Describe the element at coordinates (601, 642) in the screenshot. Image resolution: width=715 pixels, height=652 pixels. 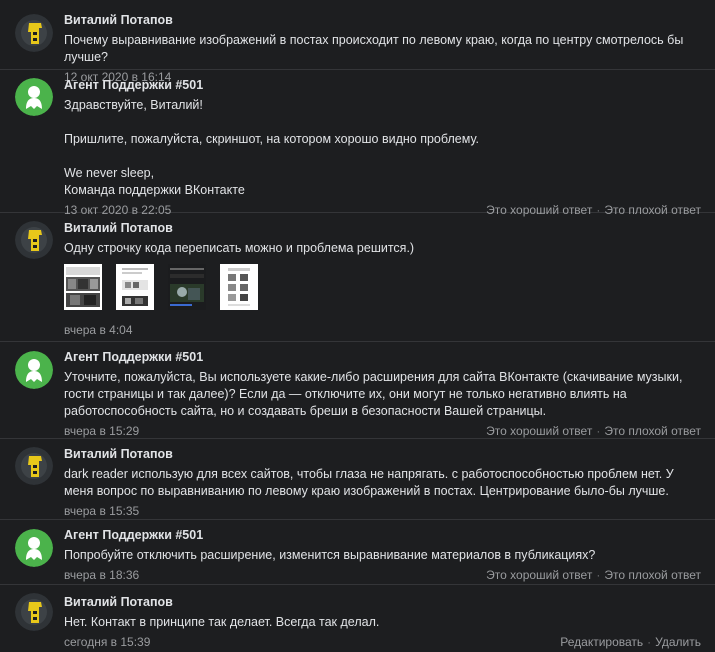
I see `edit-message-link: Редактировать` at that location.